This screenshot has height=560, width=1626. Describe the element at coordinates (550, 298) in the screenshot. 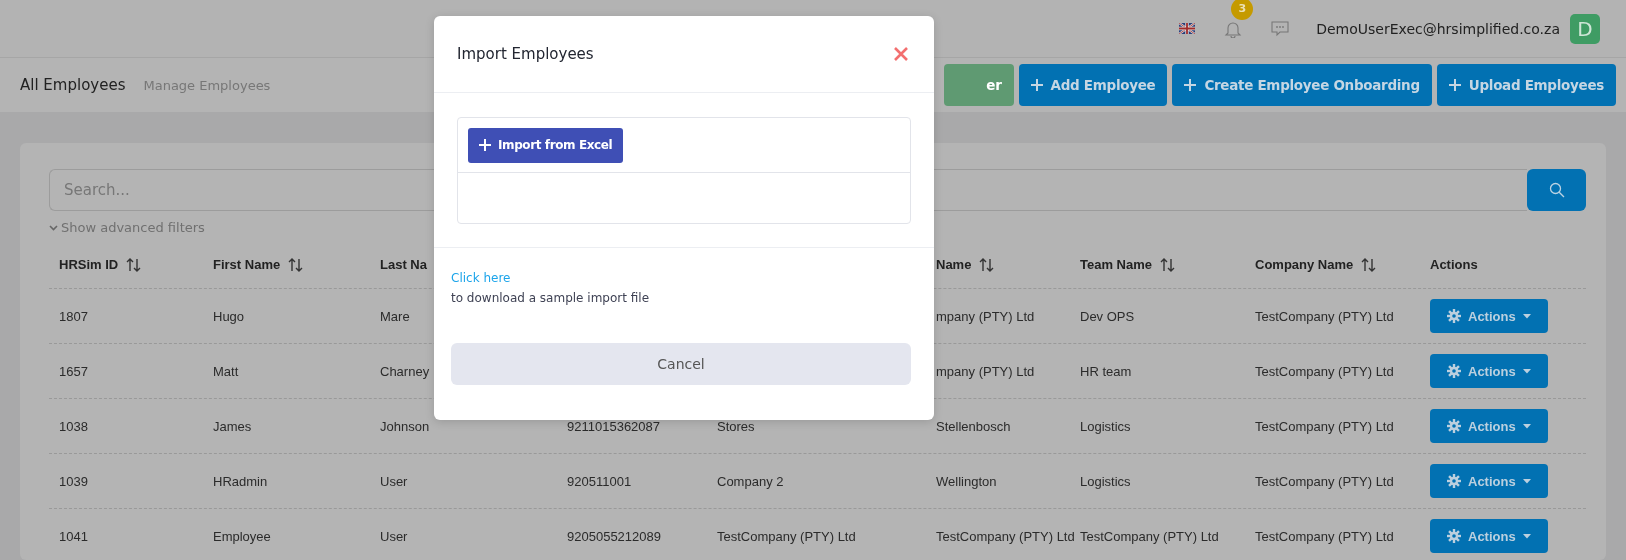

I see `download-note: to download a sample import file` at that location.